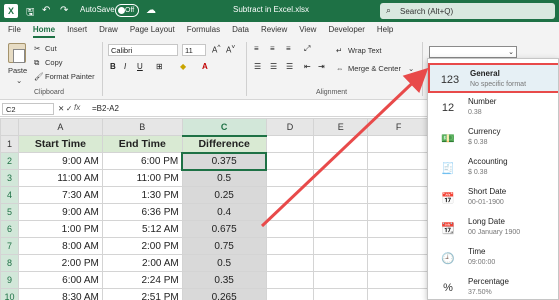  What do you see at coordinates (60, 280) in the screenshot?
I see `start-time-cell: 6:00 AM` at bounding box center [60, 280].